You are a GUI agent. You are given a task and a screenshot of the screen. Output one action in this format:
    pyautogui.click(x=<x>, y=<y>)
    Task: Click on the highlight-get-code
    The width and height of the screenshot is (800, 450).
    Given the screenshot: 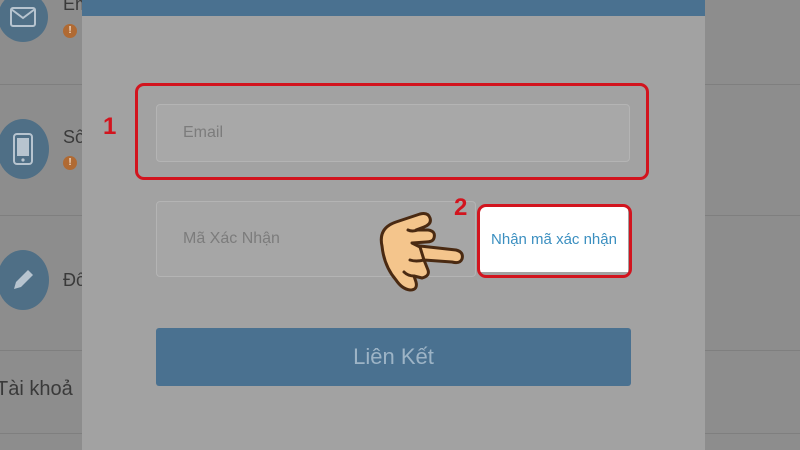 What is the action you would take?
    pyautogui.click(x=554, y=241)
    